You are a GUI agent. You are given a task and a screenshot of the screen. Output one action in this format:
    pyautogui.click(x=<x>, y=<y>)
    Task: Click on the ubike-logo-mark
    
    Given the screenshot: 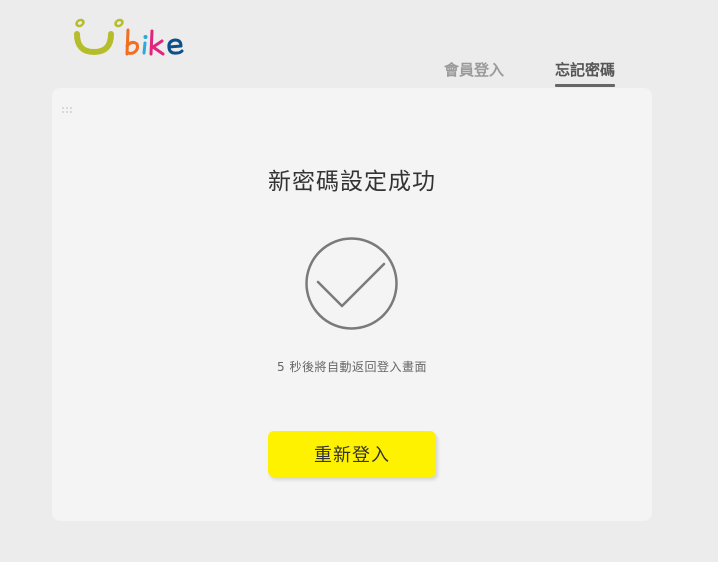 What is the action you would take?
    pyautogui.click(x=129, y=37)
    